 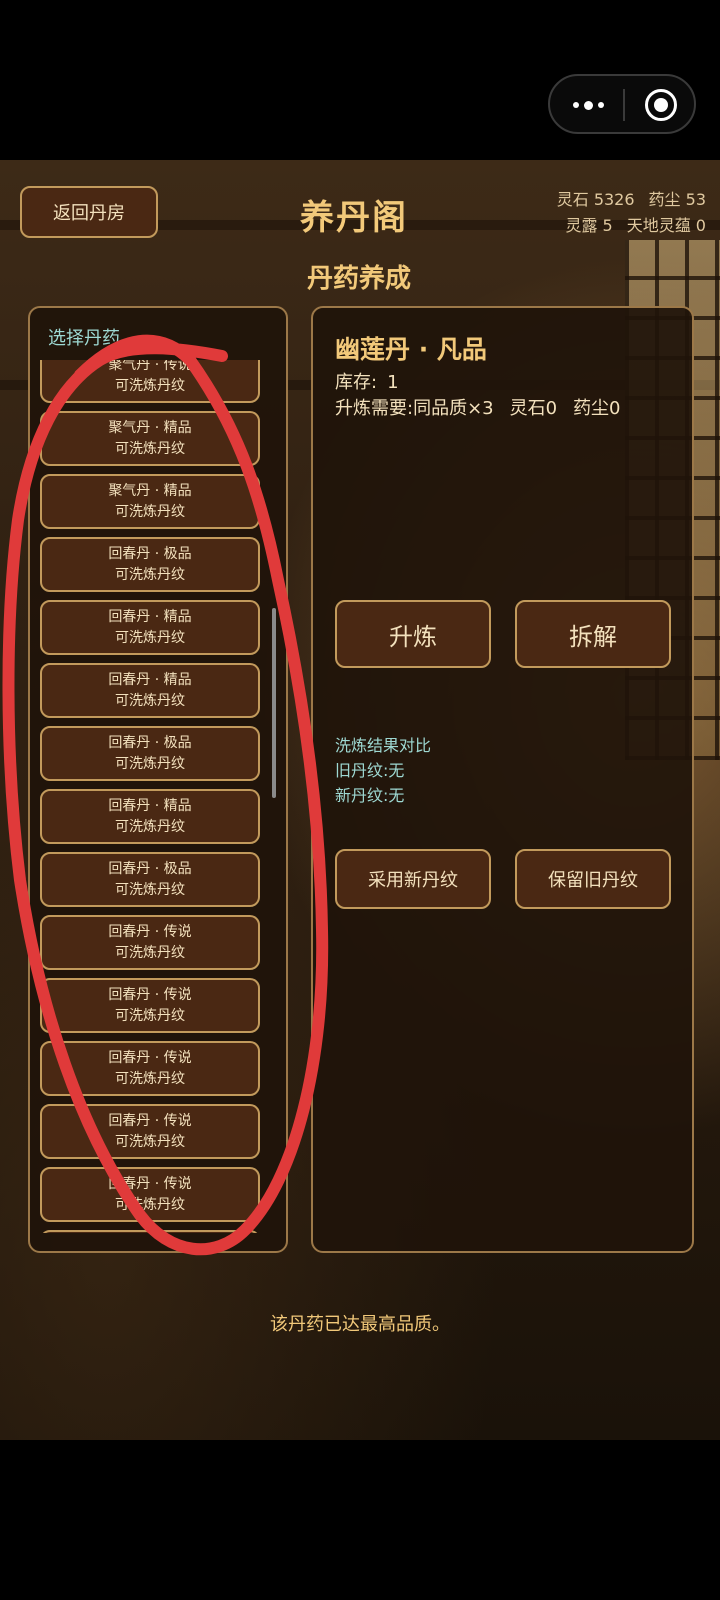 What do you see at coordinates (383, 745) in the screenshot?
I see `refine-compare-title: 洗炼结果对比` at bounding box center [383, 745].